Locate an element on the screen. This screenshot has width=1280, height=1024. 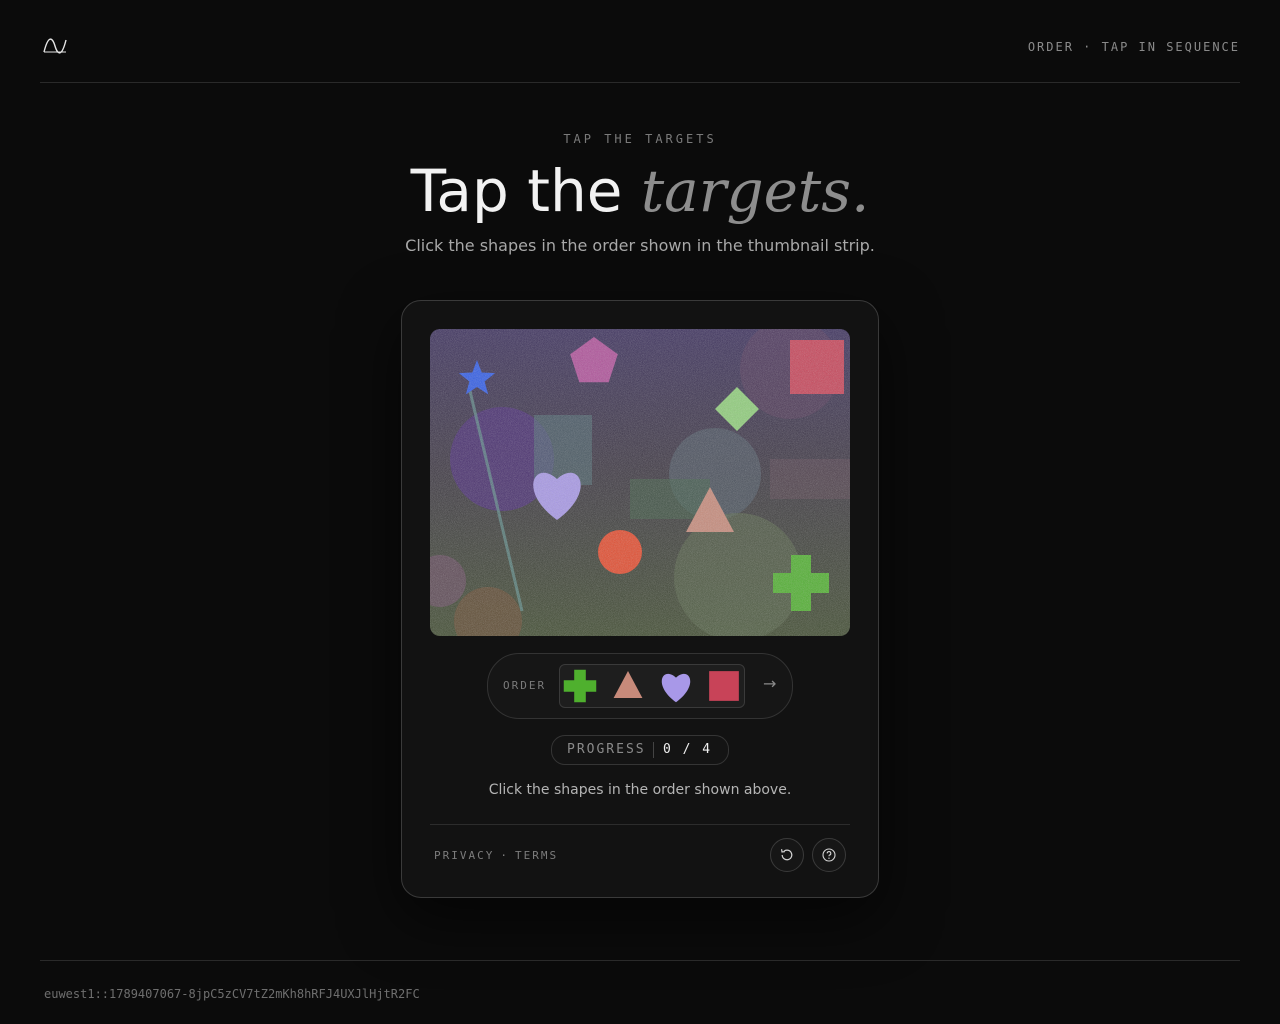
page-title: Tap the targets. is located at coordinates (640, 191).